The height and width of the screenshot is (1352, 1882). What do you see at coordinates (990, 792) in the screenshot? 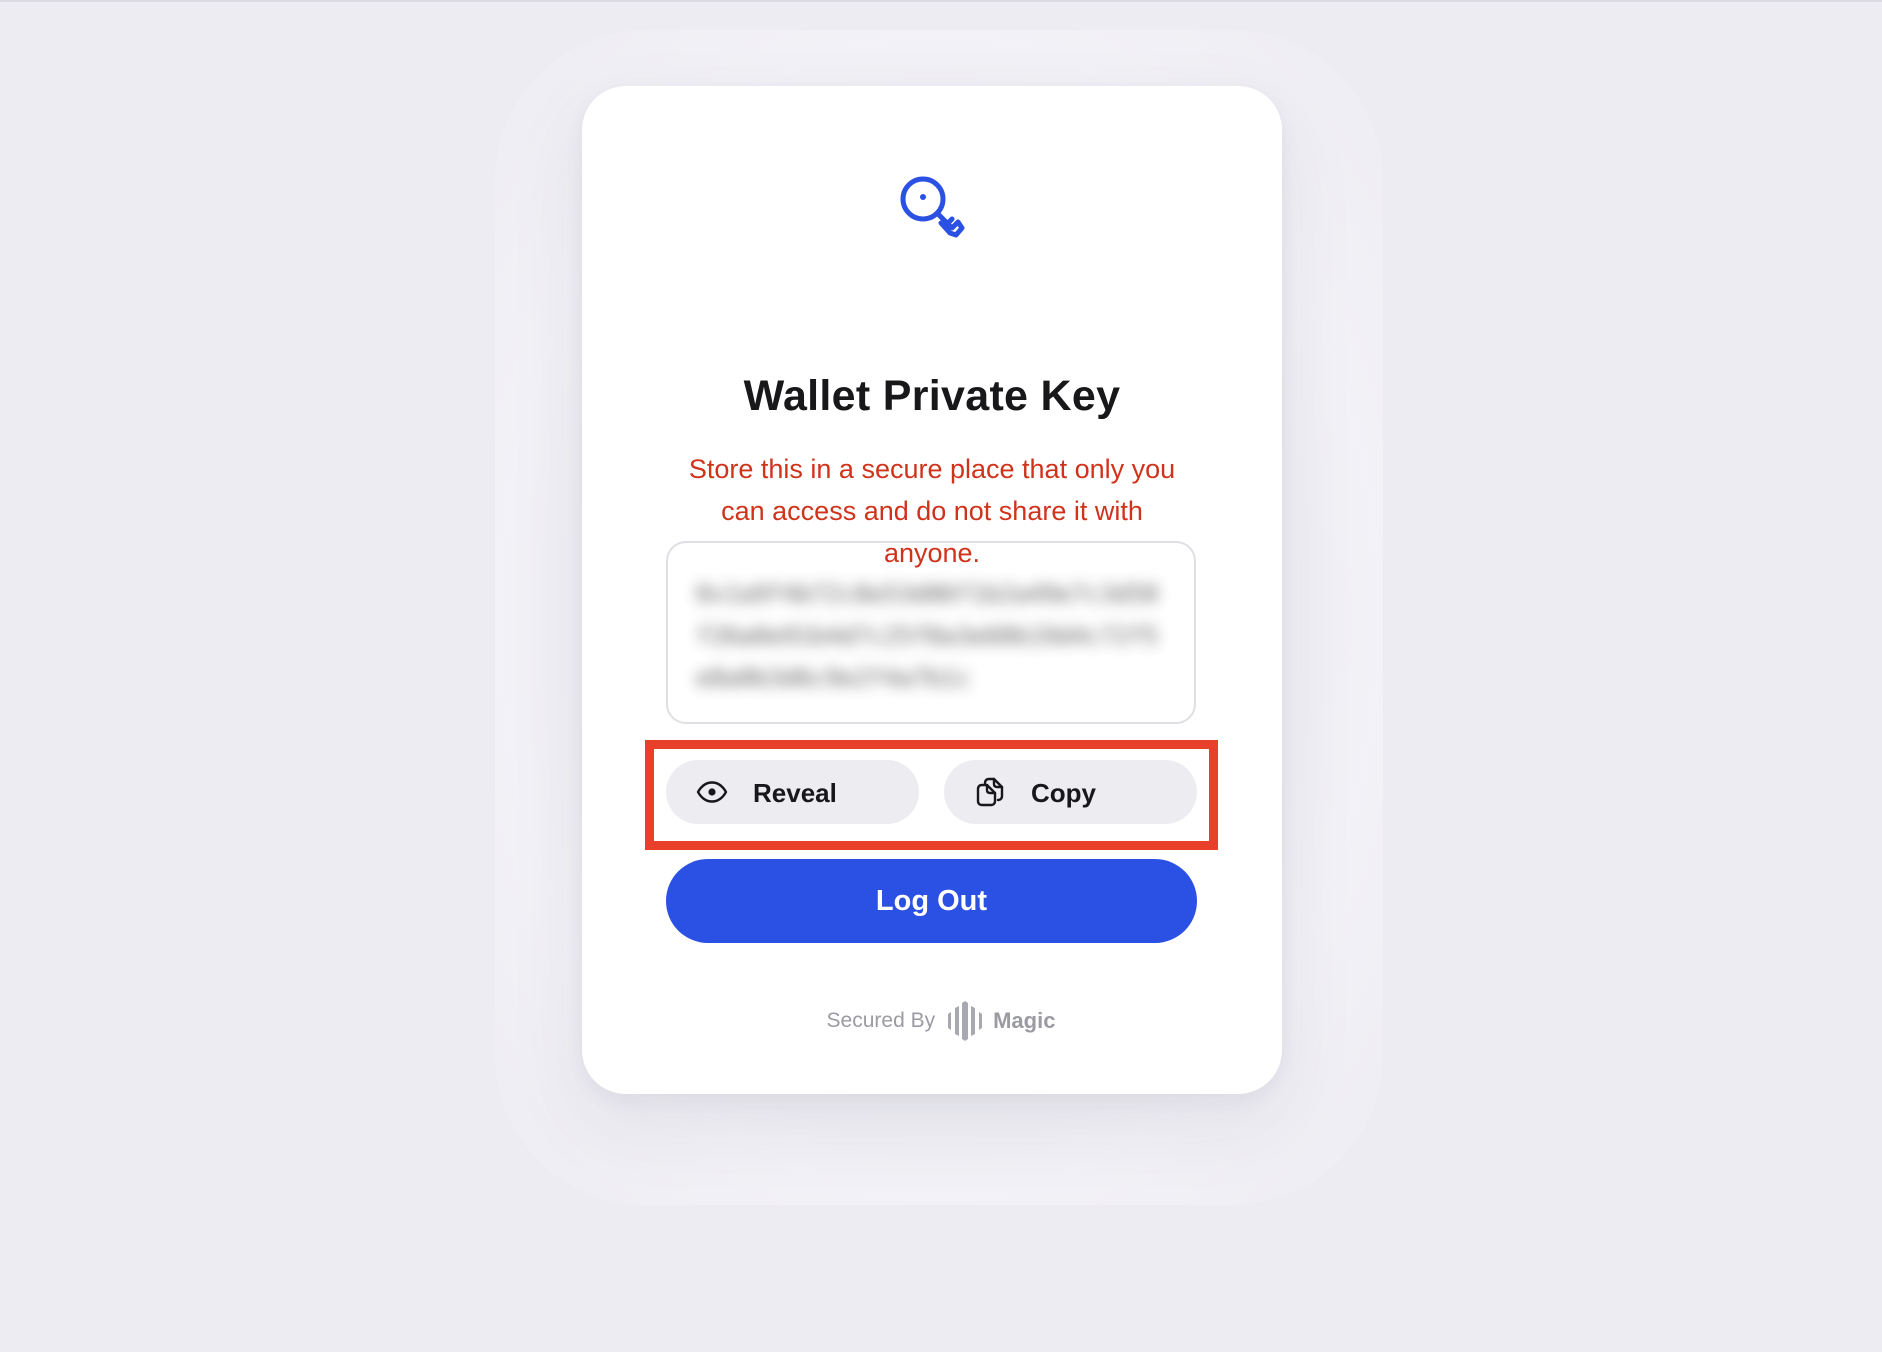
I see `copy-icon` at bounding box center [990, 792].